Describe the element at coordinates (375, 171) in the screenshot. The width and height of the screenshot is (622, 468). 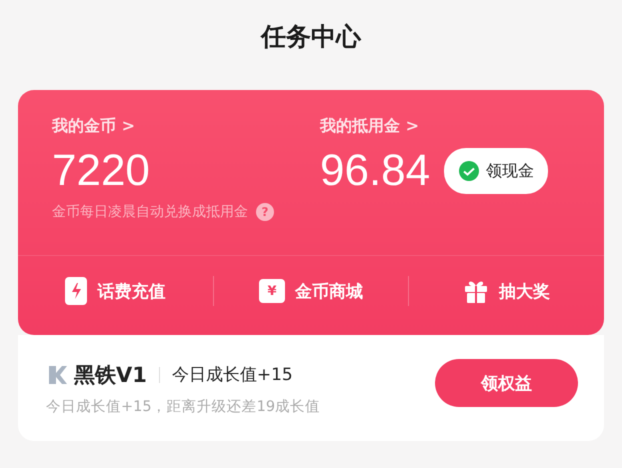
I see `stat-value: 96.84` at that location.